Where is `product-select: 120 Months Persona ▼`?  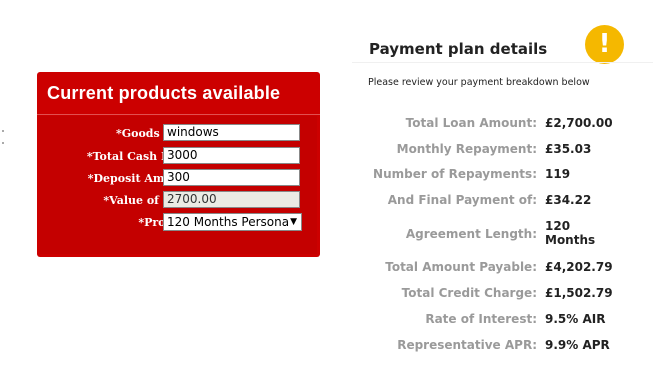
product-select: 120 Months Persona ▼ is located at coordinates (232, 222).